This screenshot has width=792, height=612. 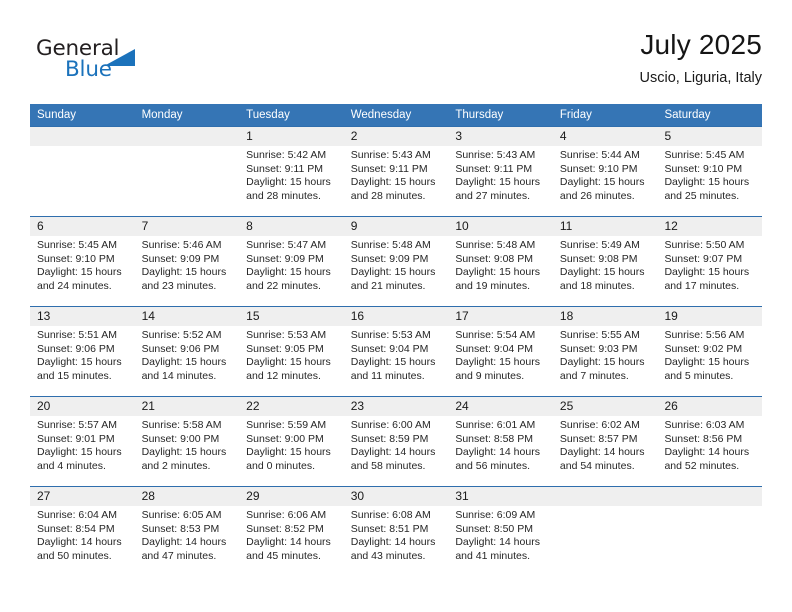 What do you see at coordinates (703, 438) in the screenshot?
I see `sunset-text: Sunset: 8:56 PM` at bounding box center [703, 438].